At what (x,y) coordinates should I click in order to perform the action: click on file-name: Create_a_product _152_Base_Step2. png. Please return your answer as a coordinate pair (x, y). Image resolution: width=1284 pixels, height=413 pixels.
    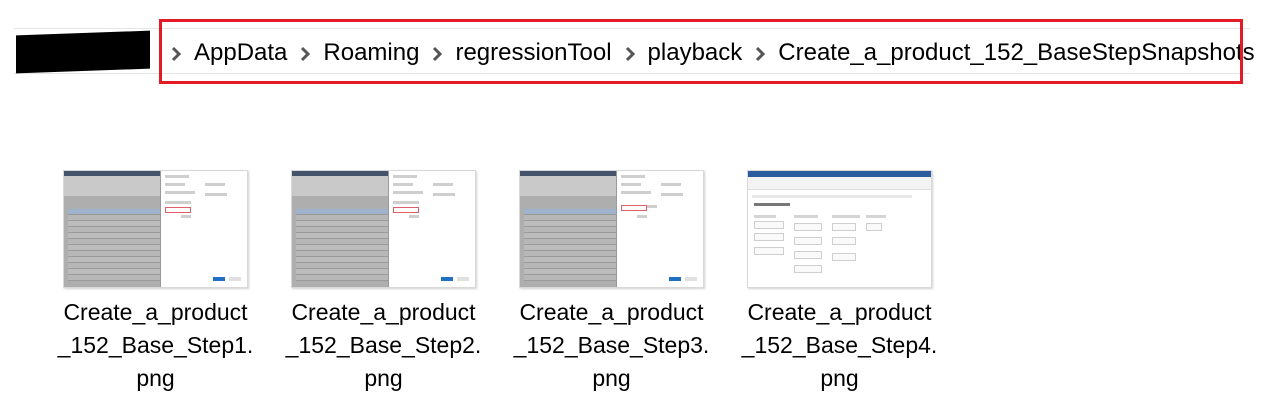
    Looking at the image, I should click on (383, 345).